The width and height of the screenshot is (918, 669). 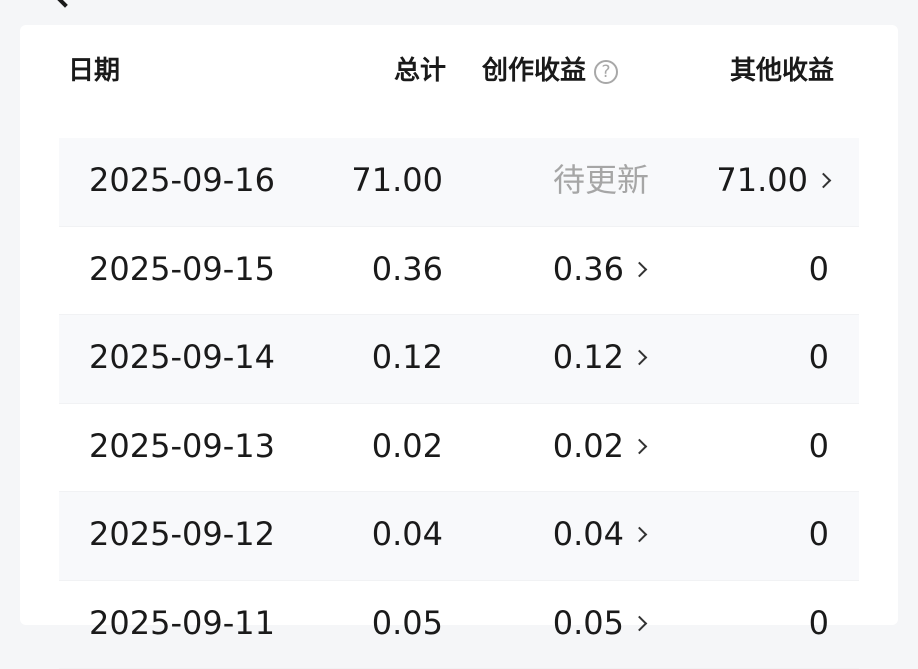 I want to click on row-date: 2025-09-16, so click(x=182, y=180).